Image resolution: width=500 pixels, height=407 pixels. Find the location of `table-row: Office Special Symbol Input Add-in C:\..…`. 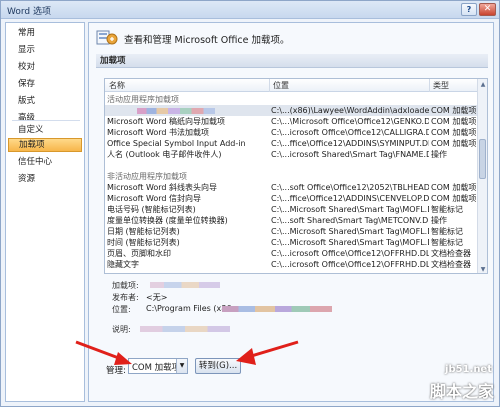

table-row: Office Special Symbol Input Add-in C:\..… is located at coordinates (296, 143).